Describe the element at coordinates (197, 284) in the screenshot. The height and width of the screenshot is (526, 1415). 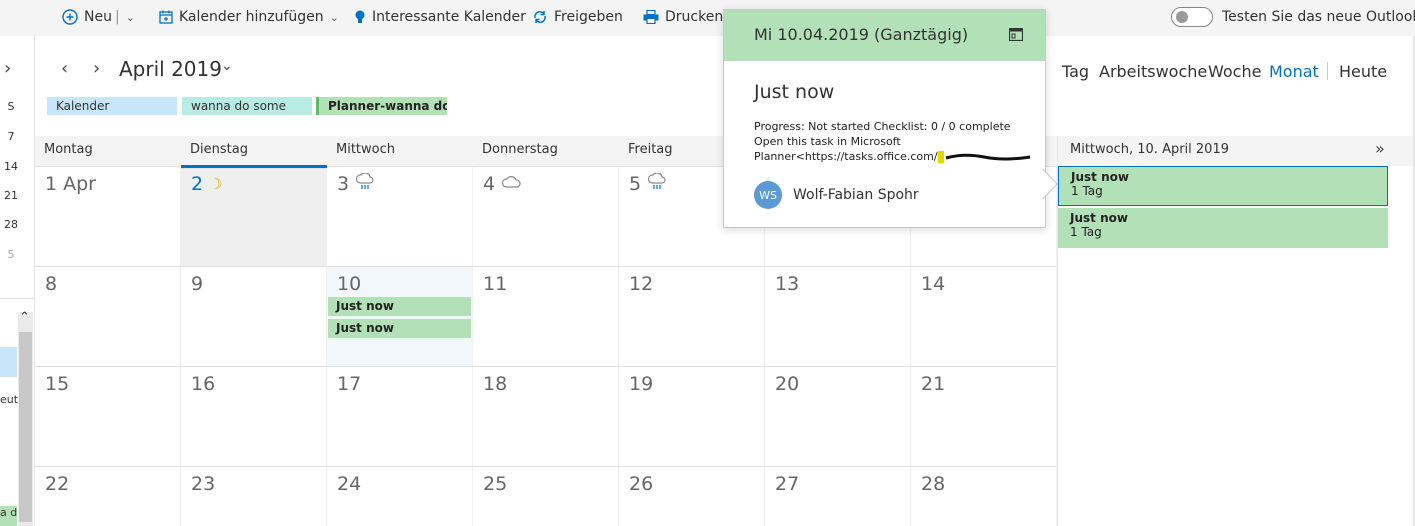
I see `day-number: 9` at that location.